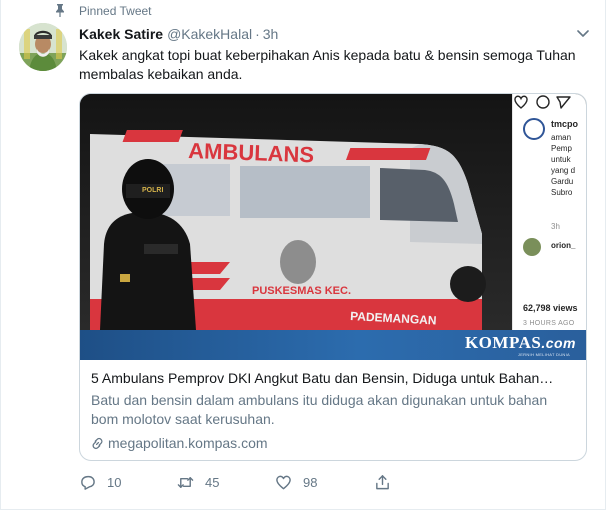 Image resolution: width=606 pixels, height=510 pixels. Describe the element at coordinates (152, 190) in the screenshot. I see `helmet-label: POLRI` at that location.